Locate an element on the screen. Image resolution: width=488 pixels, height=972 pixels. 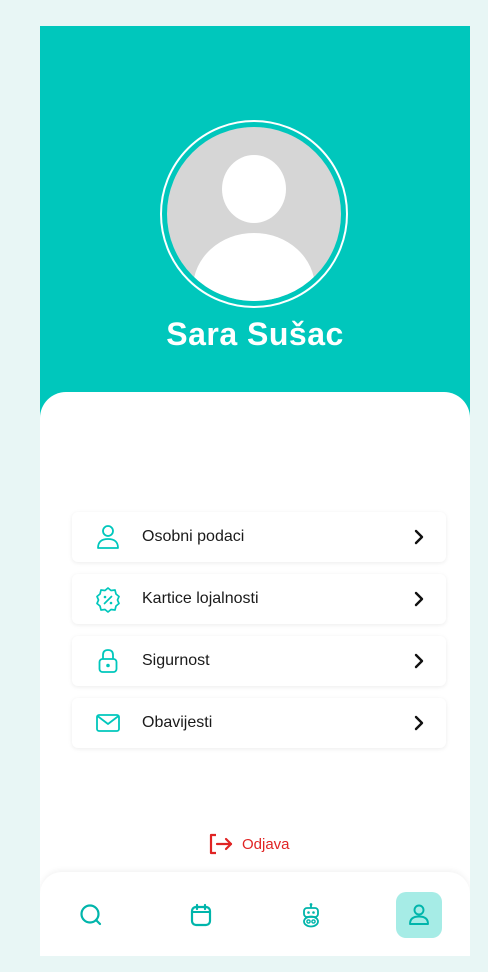
logout-icon is located at coordinates (221, 844).